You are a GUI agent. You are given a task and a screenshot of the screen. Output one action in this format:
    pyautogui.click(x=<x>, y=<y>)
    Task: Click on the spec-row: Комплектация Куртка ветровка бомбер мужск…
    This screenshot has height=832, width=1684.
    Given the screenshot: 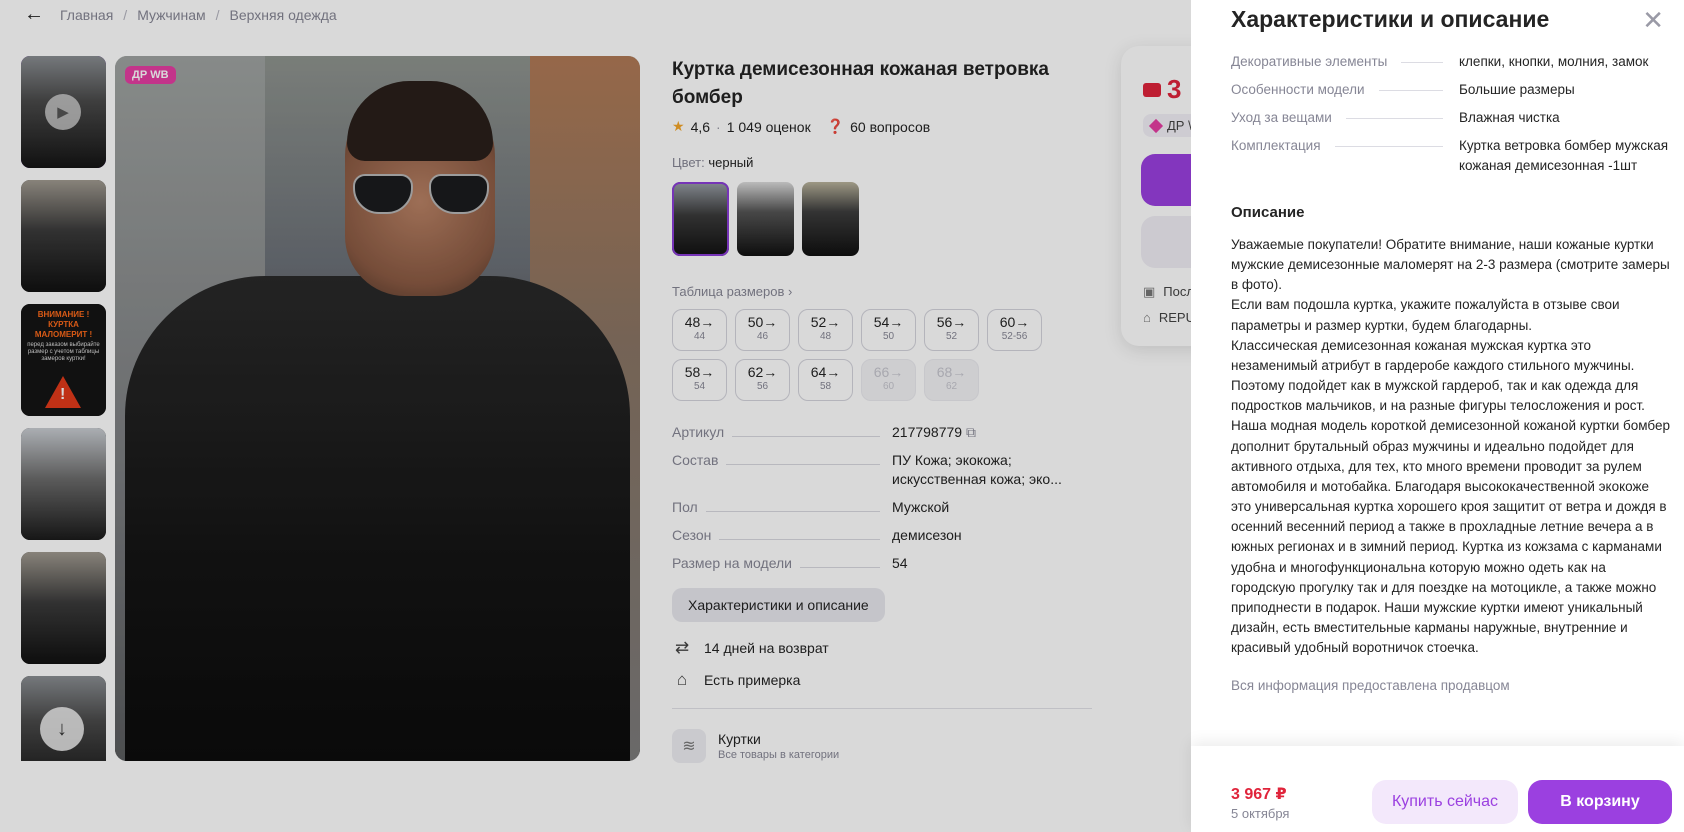 What is the action you would take?
    pyautogui.click(x=1451, y=156)
    